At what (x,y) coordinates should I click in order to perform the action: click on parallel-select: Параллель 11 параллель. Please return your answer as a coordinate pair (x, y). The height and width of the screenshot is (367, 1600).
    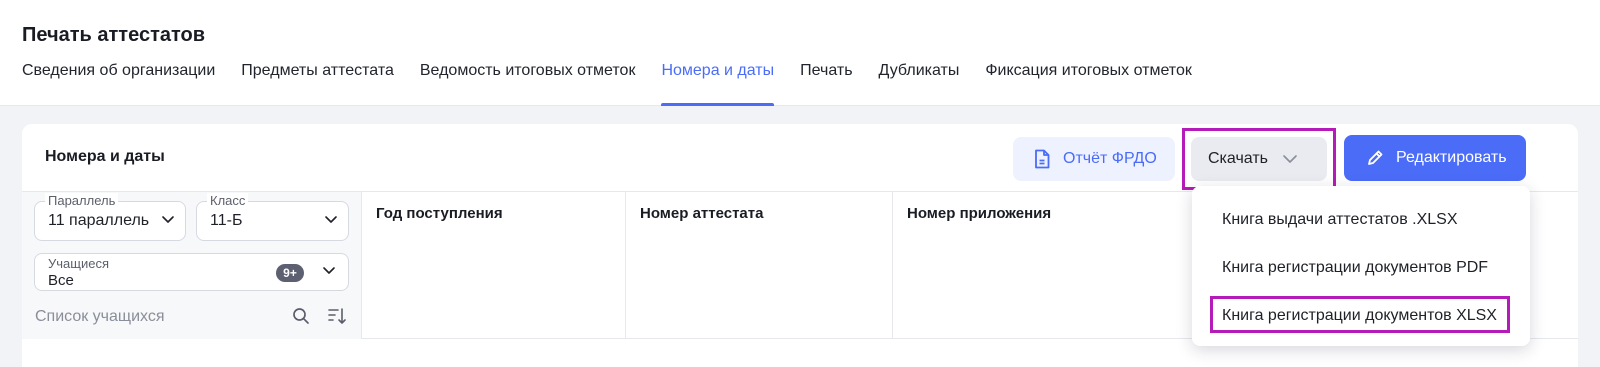
    Looking at the image, I should click on (110, 217).